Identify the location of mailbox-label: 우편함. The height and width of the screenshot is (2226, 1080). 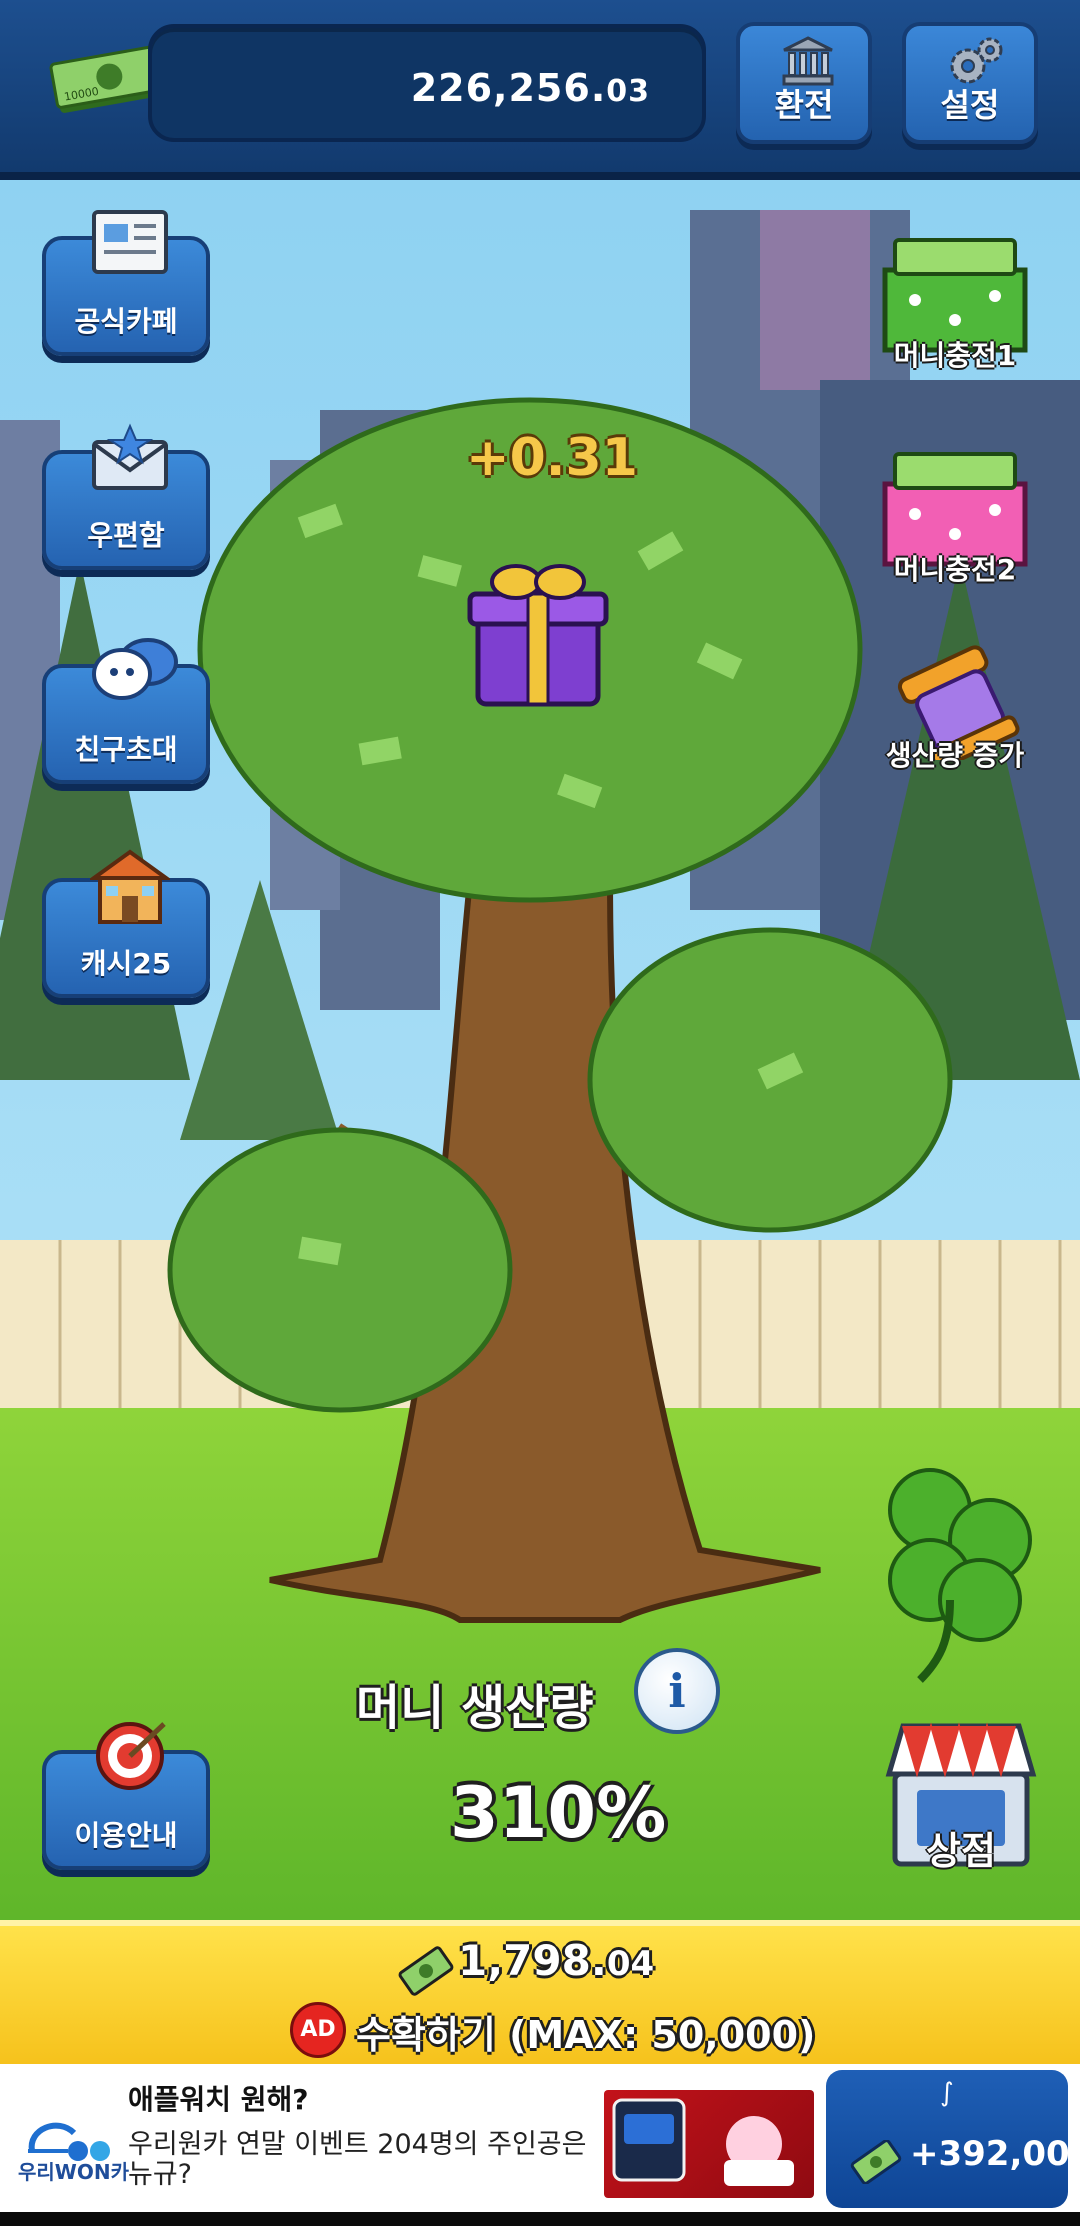
(126, 535).